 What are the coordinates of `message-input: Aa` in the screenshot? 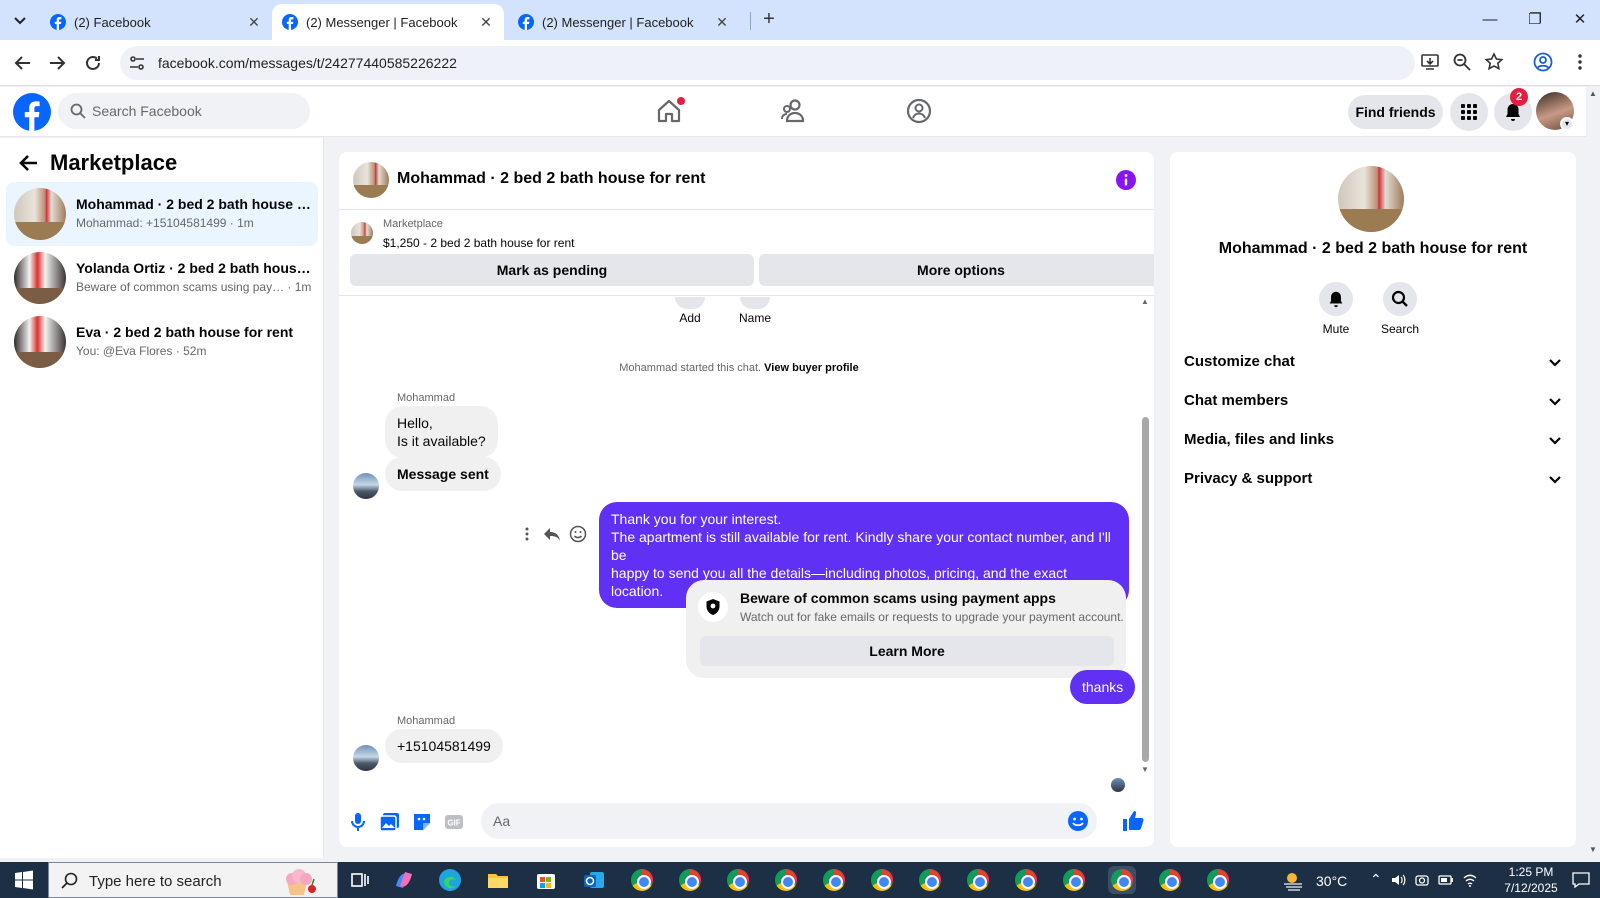 It's located at (789, 821).